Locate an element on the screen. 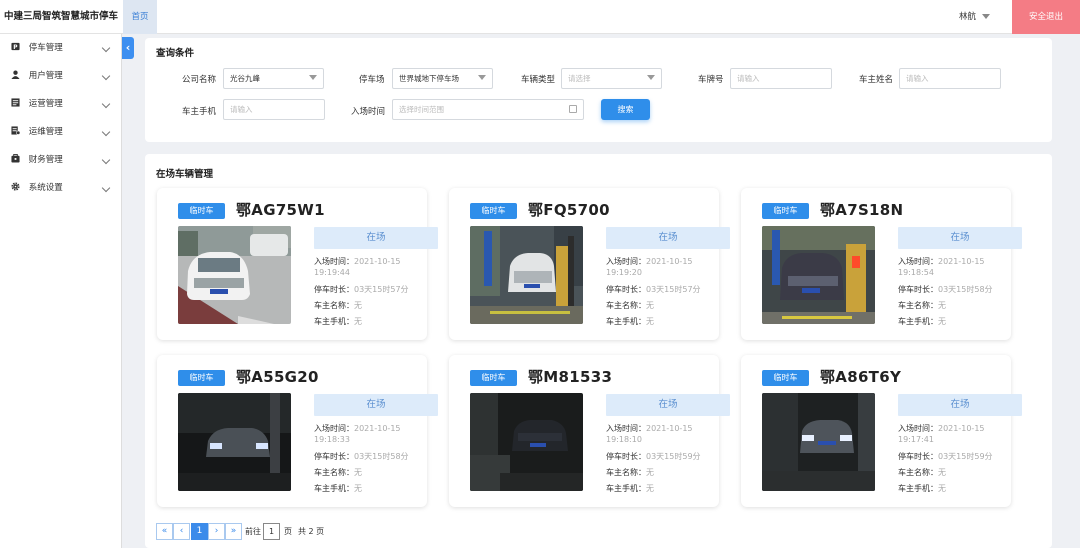 Image resolution: width=1080 pixels, height=548 pixels. vehicle-type-label: 车辆类型 is located at coordinates (538, 80).